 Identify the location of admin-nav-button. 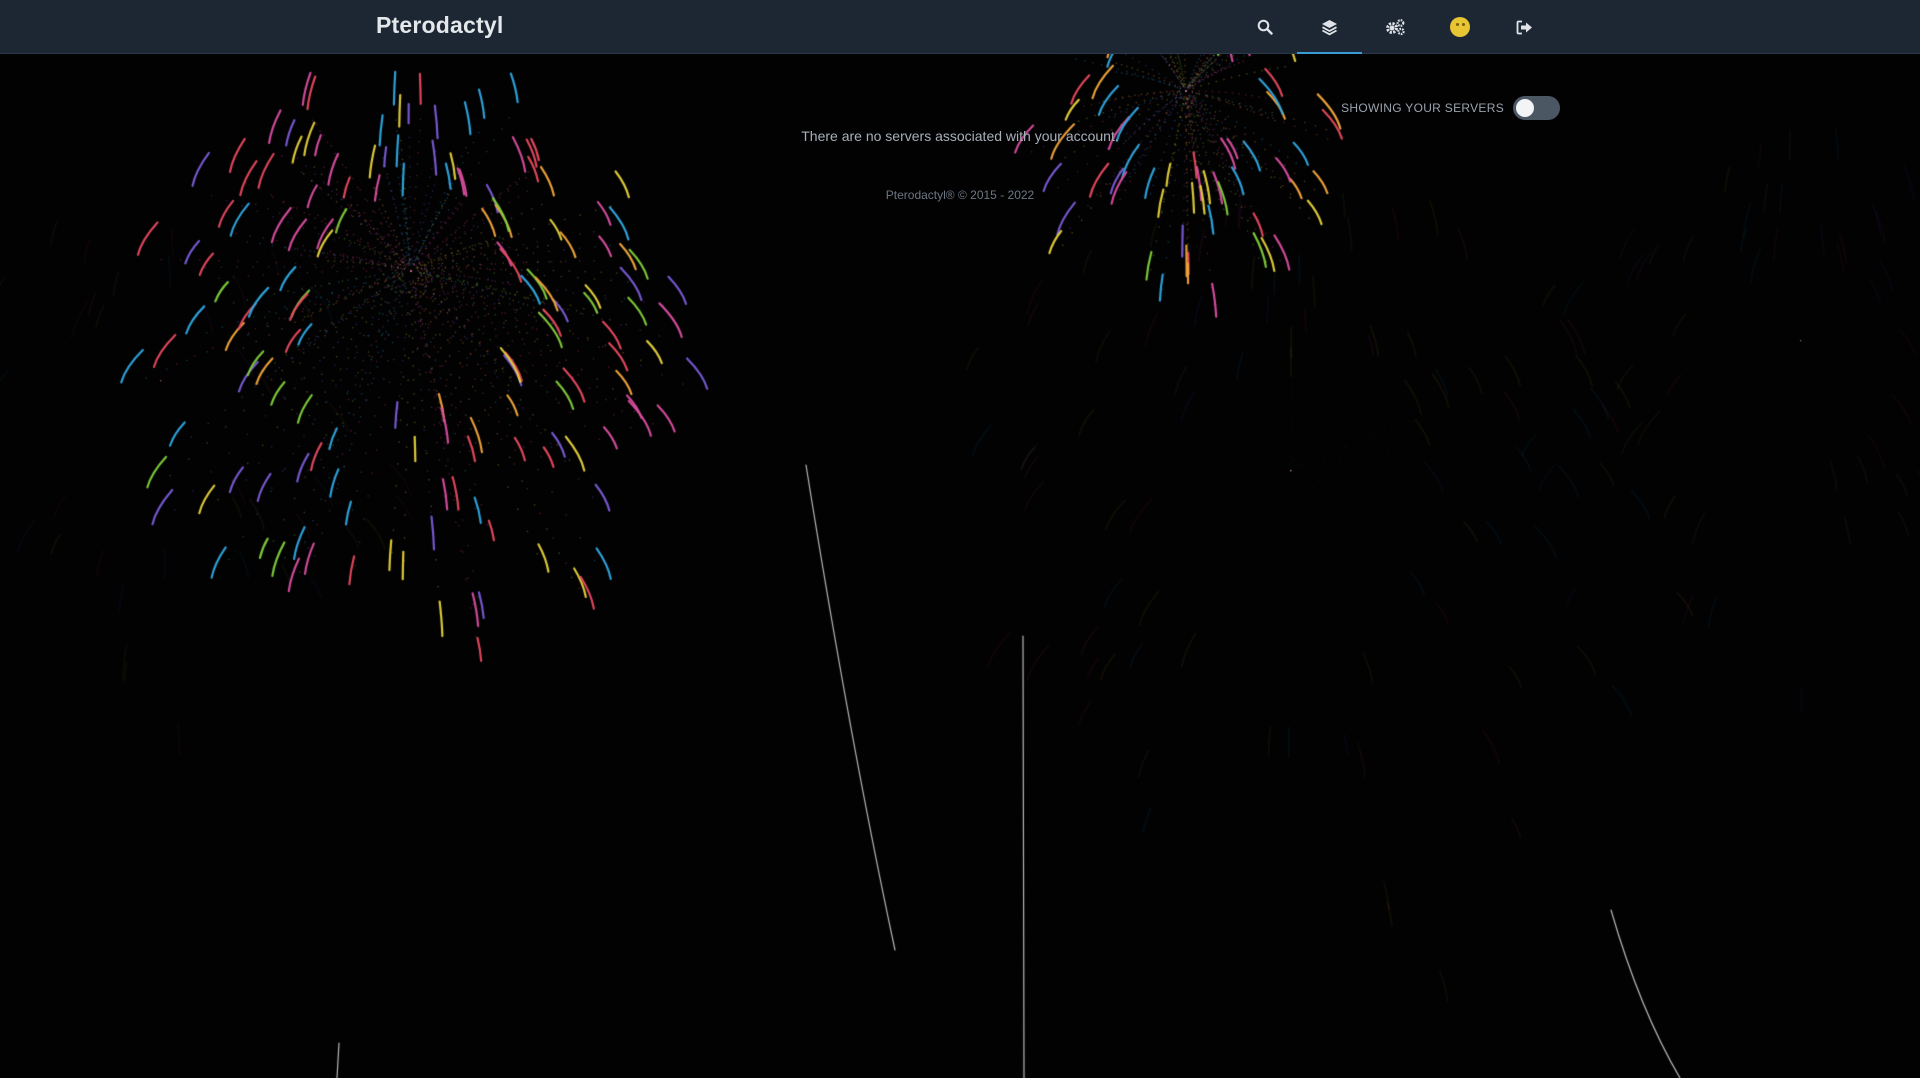
(1394, 27).